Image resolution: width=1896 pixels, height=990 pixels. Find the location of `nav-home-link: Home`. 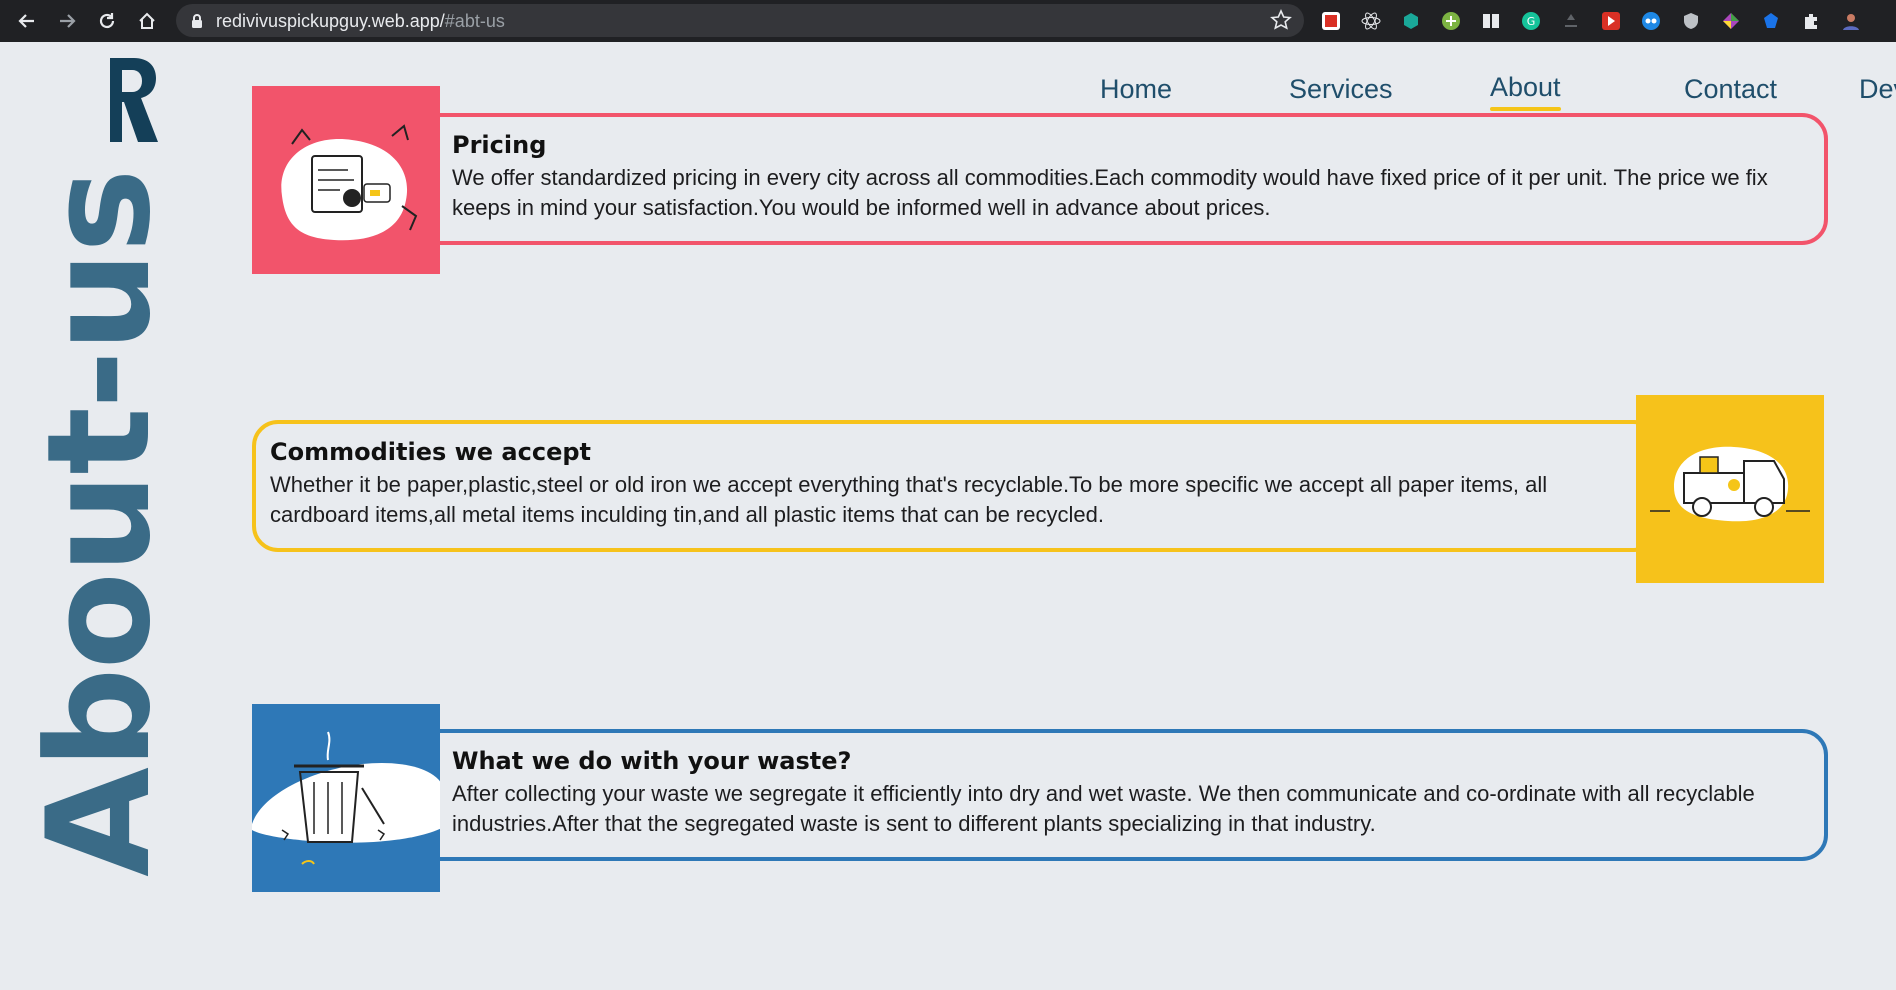

nav-home-link: Home is located at coordinates (1136, 89).